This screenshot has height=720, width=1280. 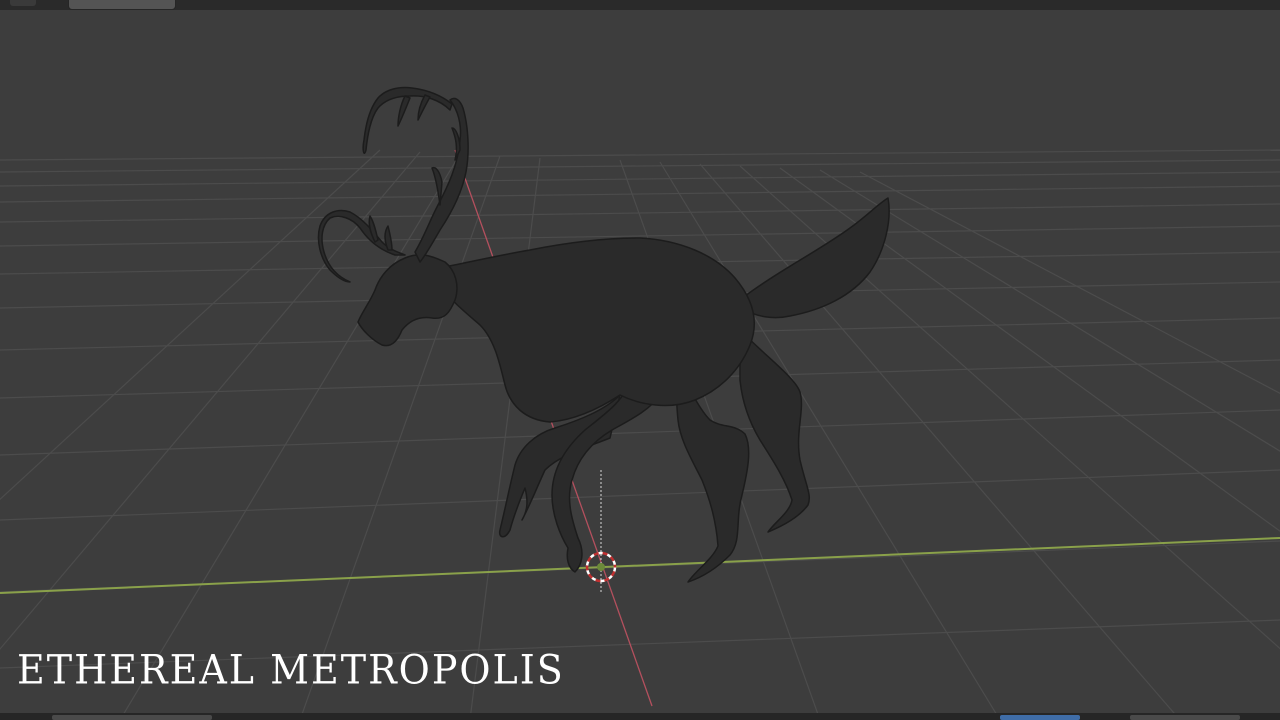 I want to click on x-axis-line, so click(x=640, y=565).